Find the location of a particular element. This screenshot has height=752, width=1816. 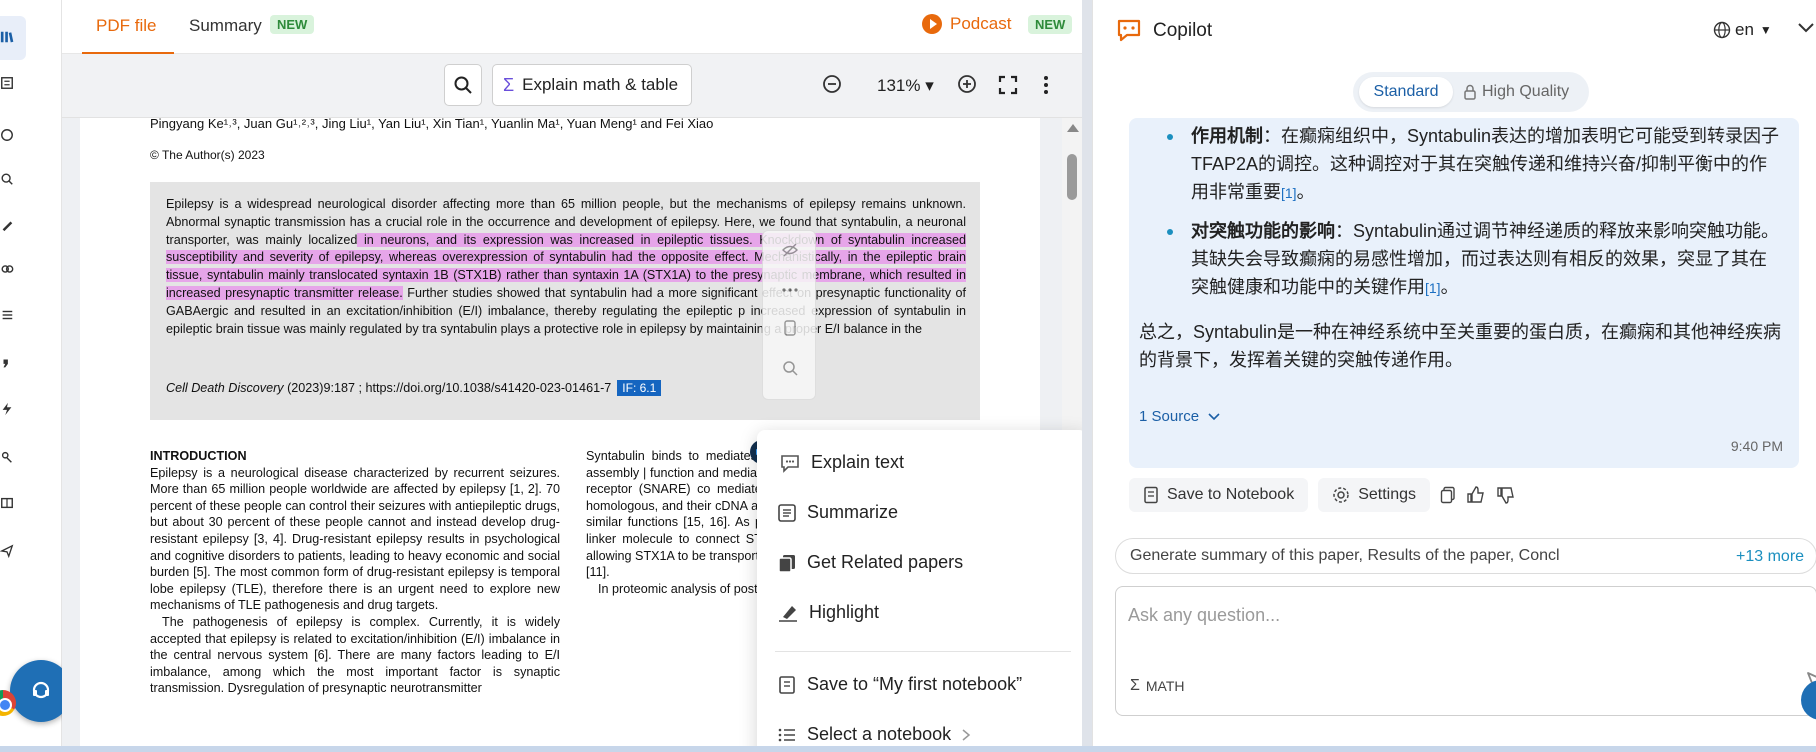

document-icon is located at coordinates (7, 83).